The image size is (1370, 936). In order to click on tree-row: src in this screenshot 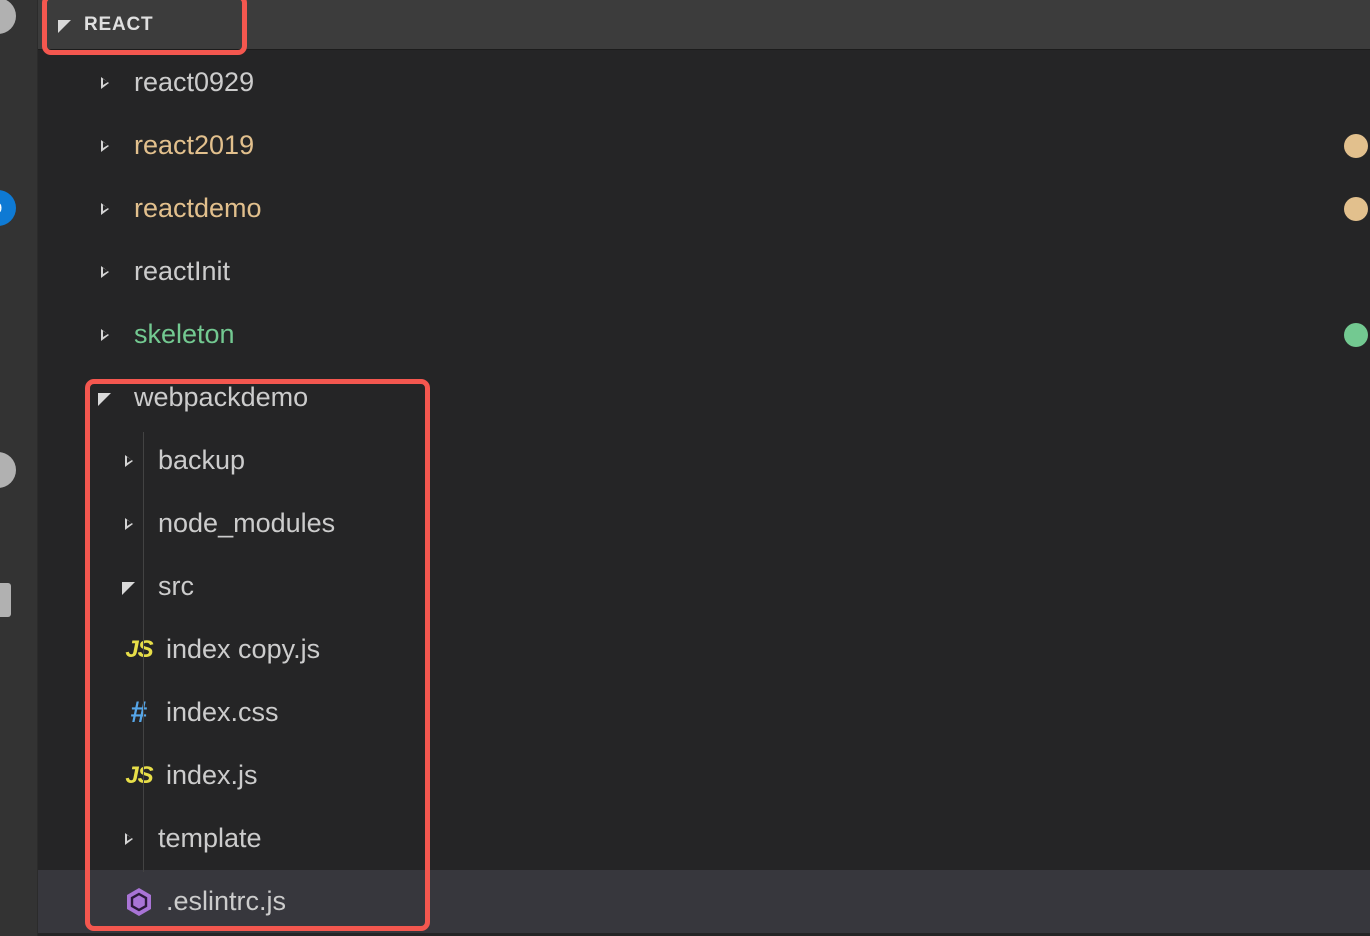, I will do `click(704, 586)`.